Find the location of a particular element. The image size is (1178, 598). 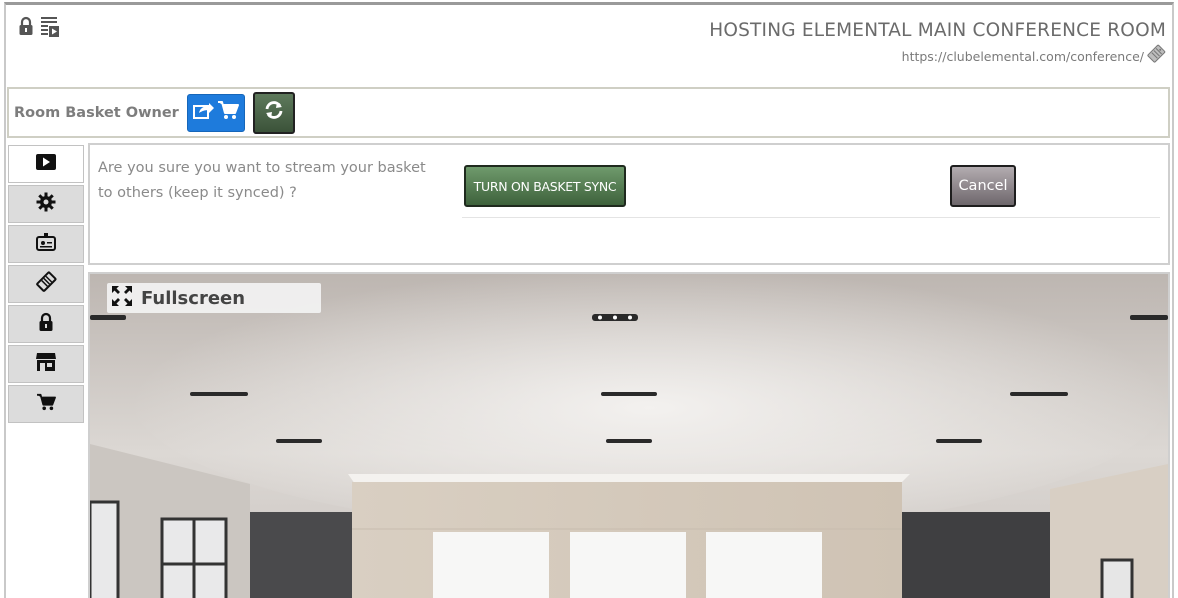

expand-icon is located at coordinates (122, 298).